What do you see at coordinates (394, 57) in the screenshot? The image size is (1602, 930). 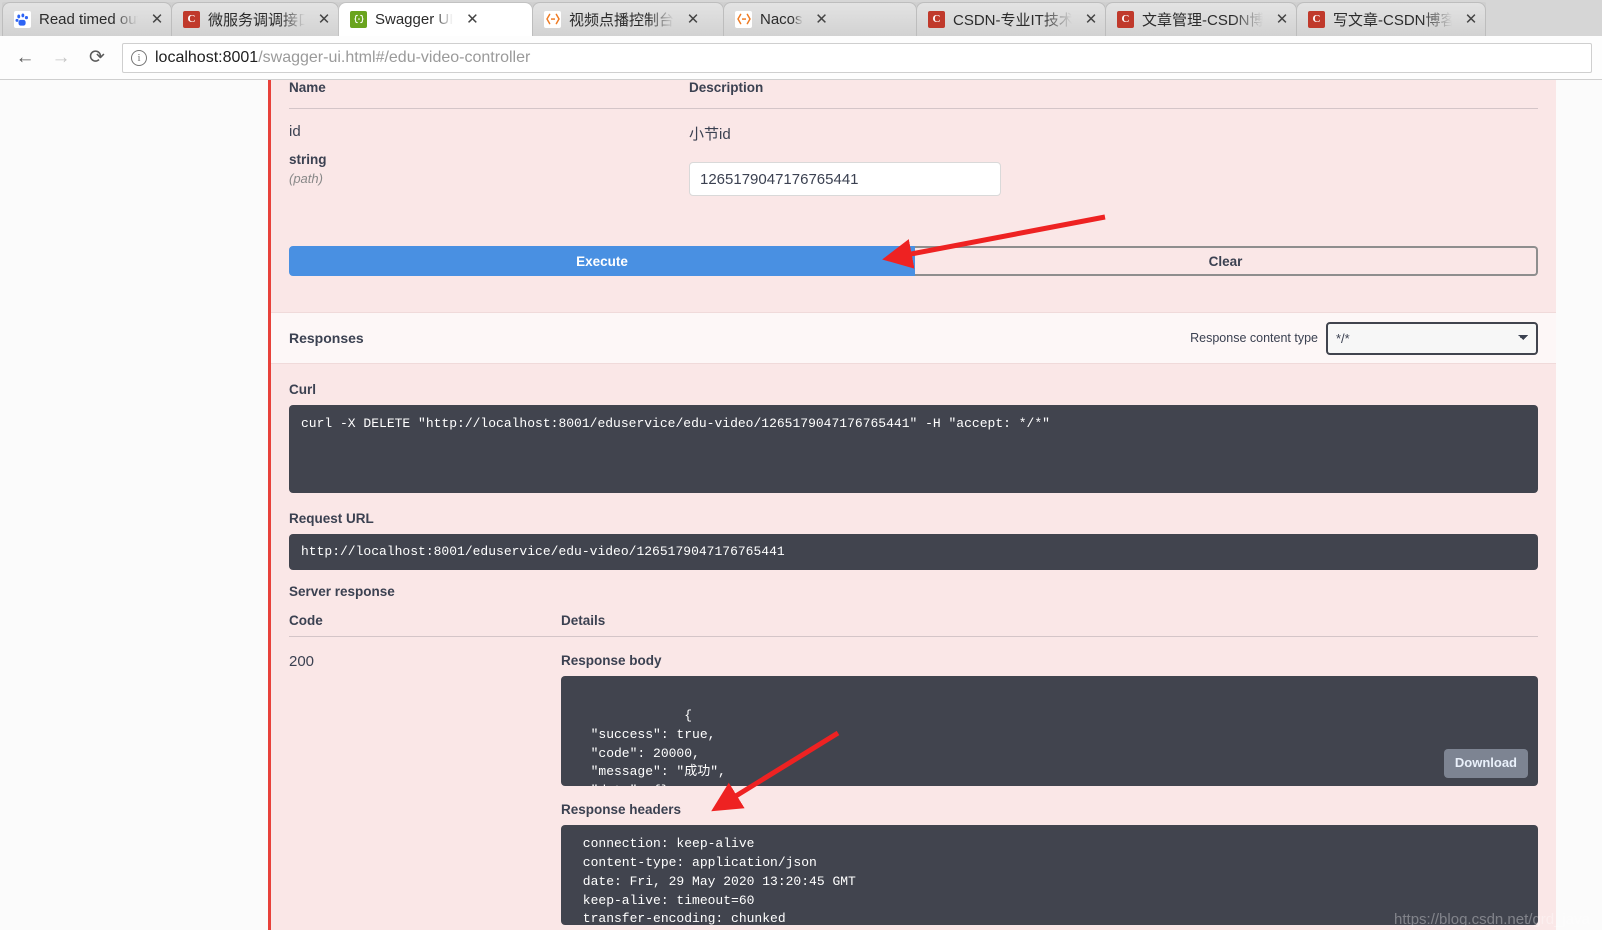 I see `address-path: /swagger-ui.html#/edu-video-controller` at bounding box center [394, 57].